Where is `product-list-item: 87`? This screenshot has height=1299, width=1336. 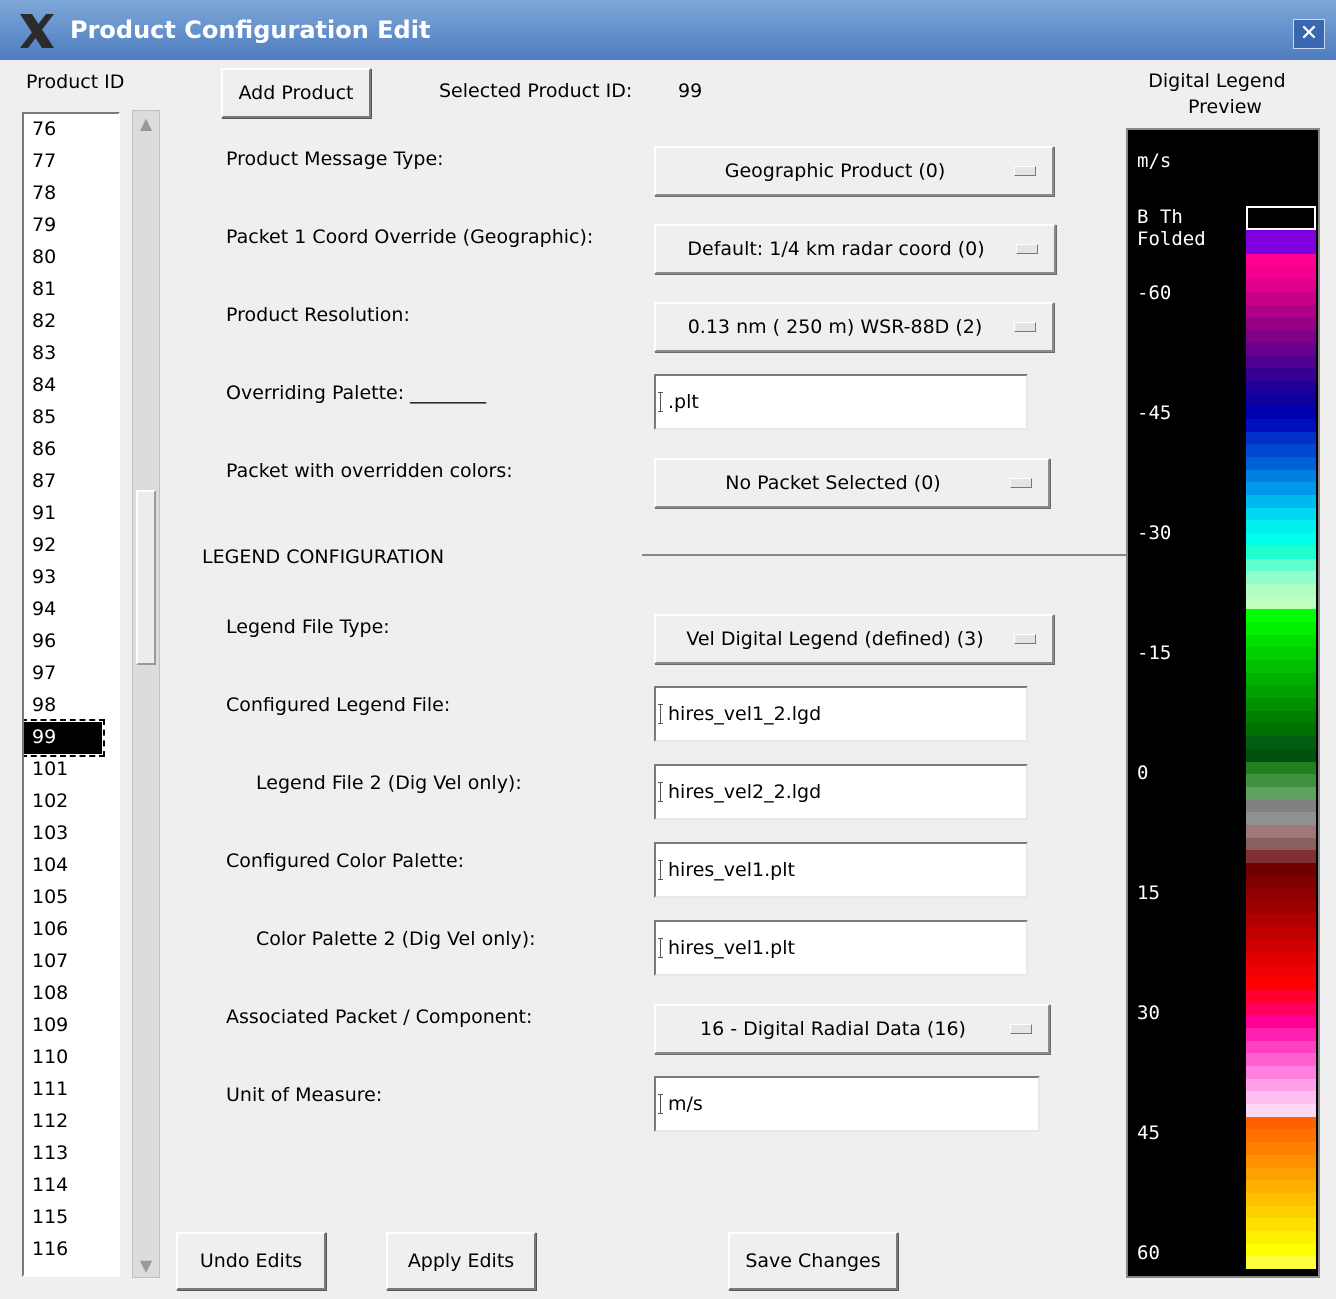 product-list-item: 87 is located at coordinates (71, 482).